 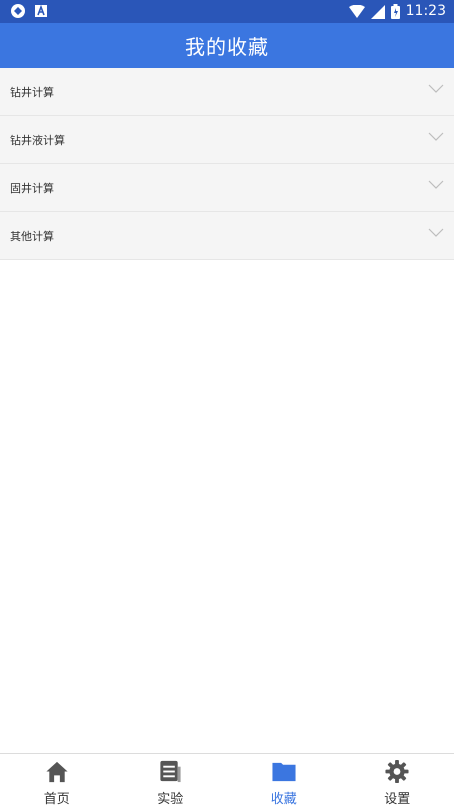 I want to click on nav-label: 设置, so click(x=397, y=797).